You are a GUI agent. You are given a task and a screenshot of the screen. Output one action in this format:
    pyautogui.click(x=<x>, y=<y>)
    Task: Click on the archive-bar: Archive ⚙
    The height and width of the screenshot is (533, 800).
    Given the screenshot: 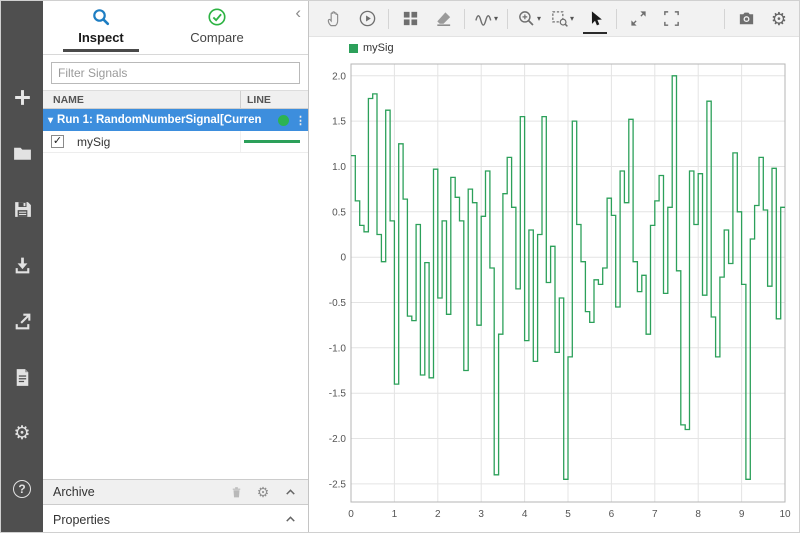 What is the action you would take?
    pyautogui.click(x=175, y=491)
    